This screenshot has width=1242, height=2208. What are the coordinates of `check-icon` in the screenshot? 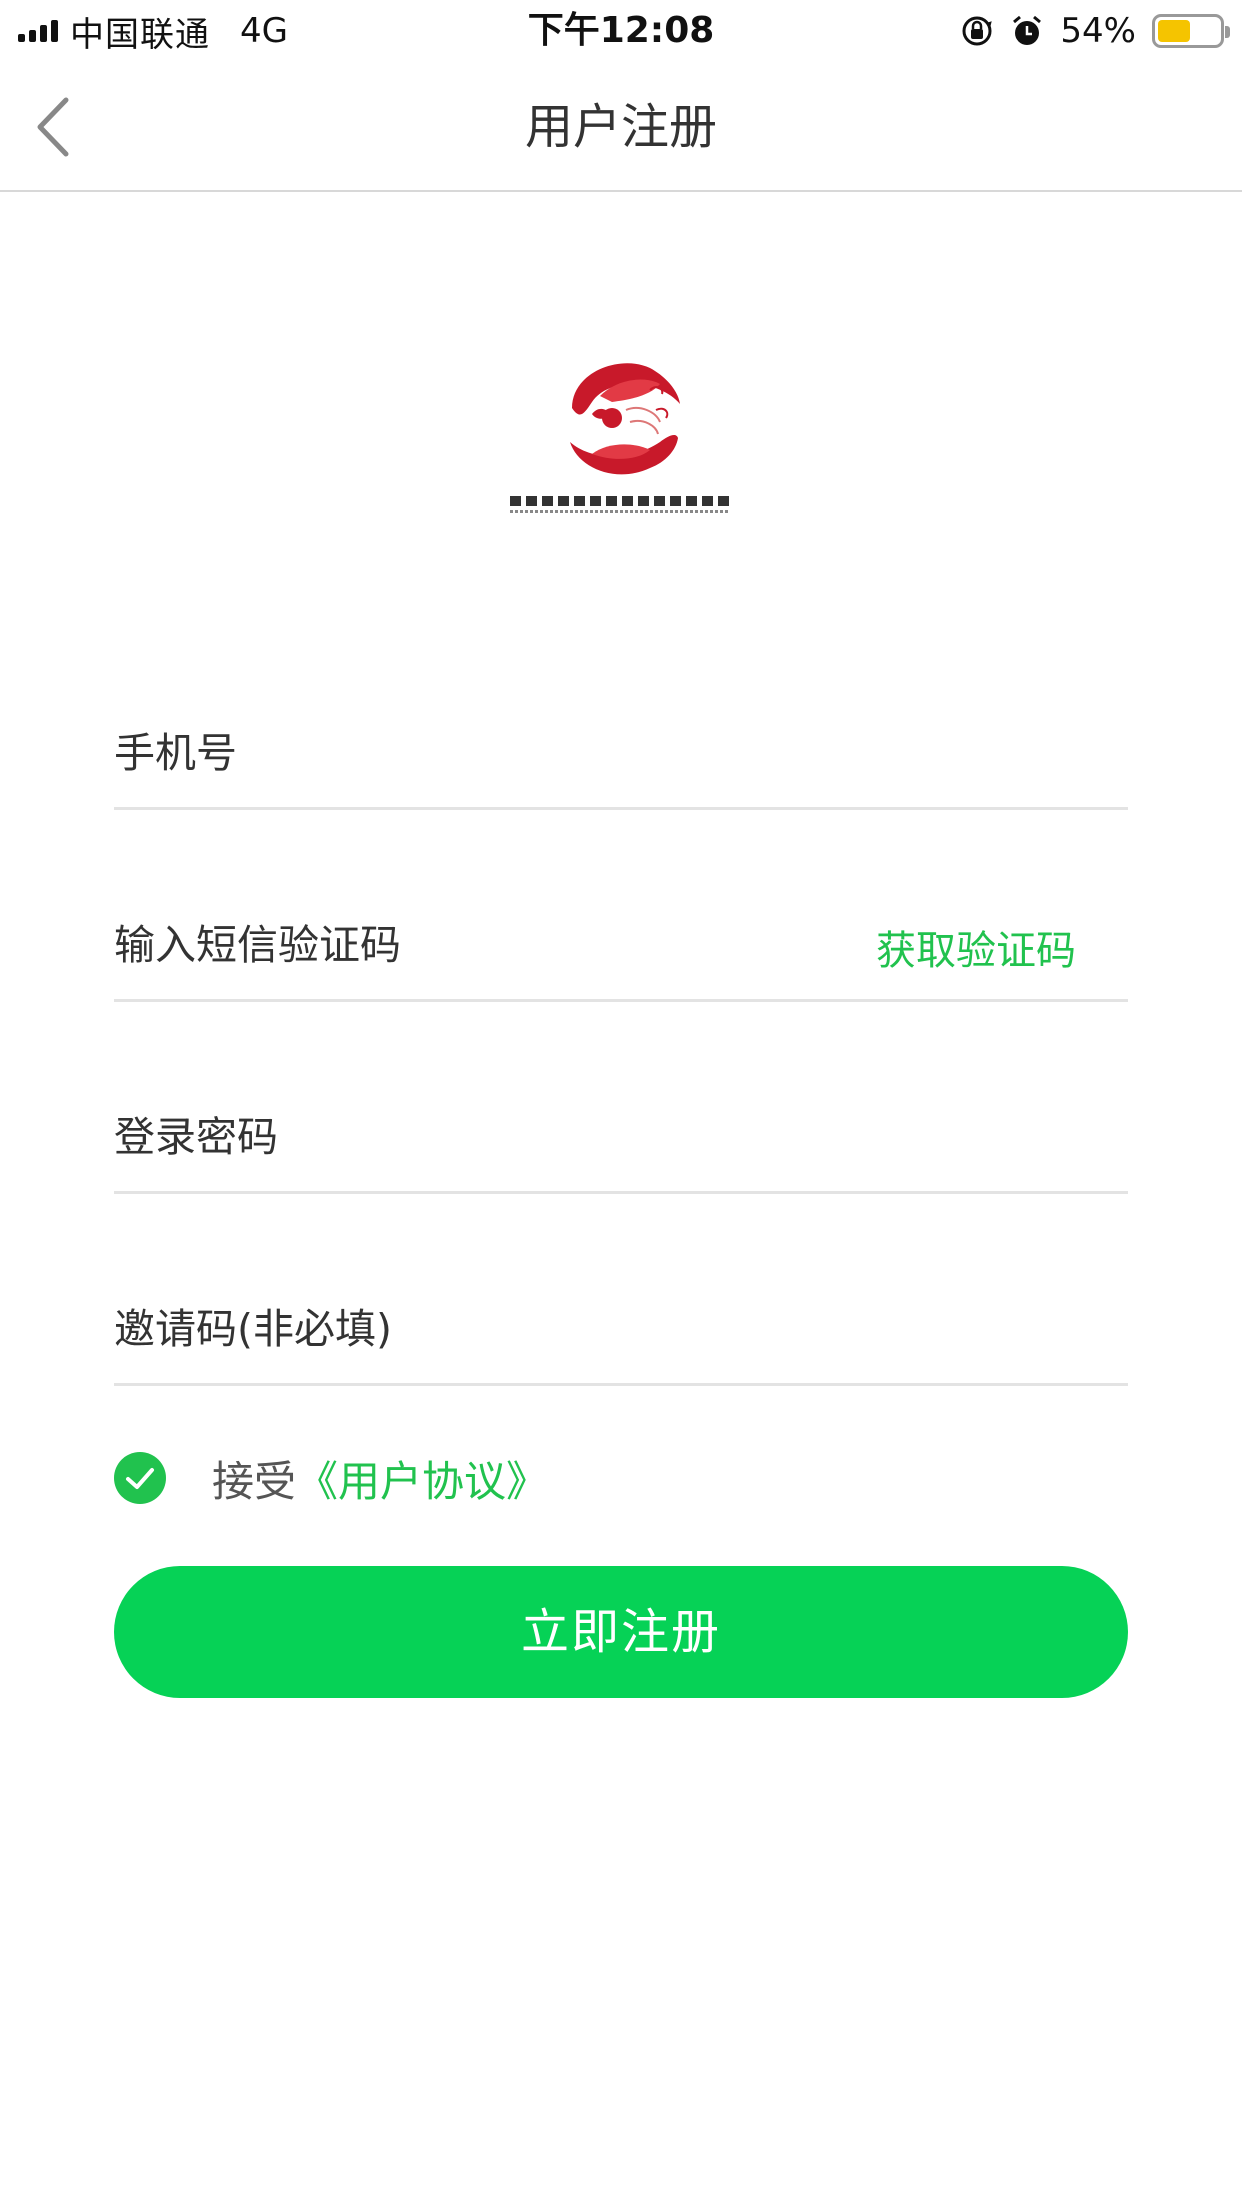 It's located at (140, 1478).